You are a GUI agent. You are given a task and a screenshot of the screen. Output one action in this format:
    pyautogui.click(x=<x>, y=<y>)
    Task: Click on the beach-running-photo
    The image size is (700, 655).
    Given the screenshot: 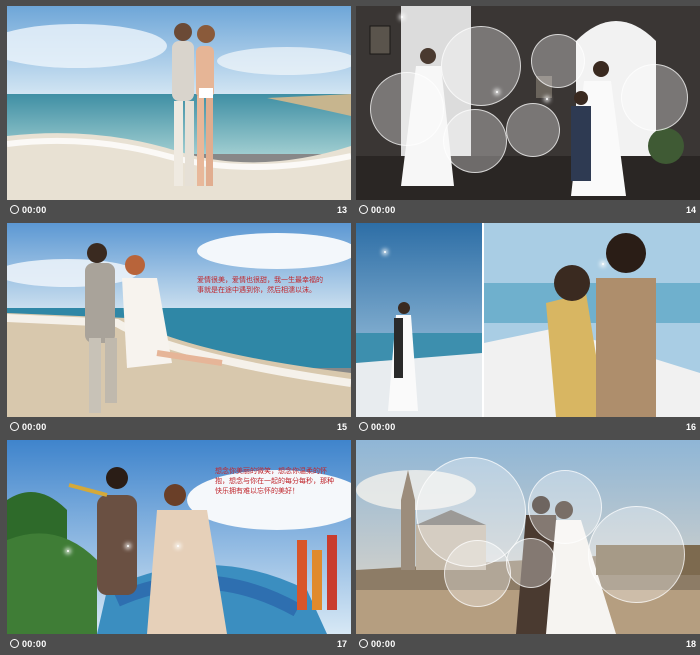 What is the action you would take?
    pyautogui.click(x=179, y=320)
    